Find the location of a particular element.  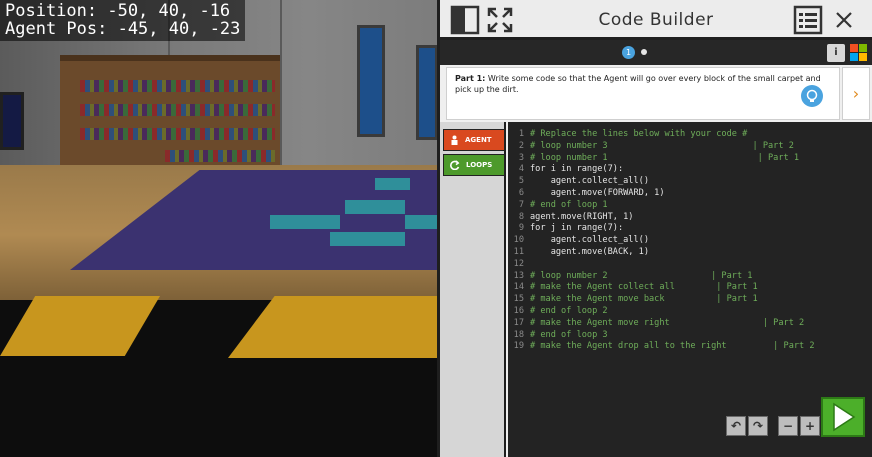

code-line: 13 # loop number 2 | Part 1 is located at coordinates (690, 276).